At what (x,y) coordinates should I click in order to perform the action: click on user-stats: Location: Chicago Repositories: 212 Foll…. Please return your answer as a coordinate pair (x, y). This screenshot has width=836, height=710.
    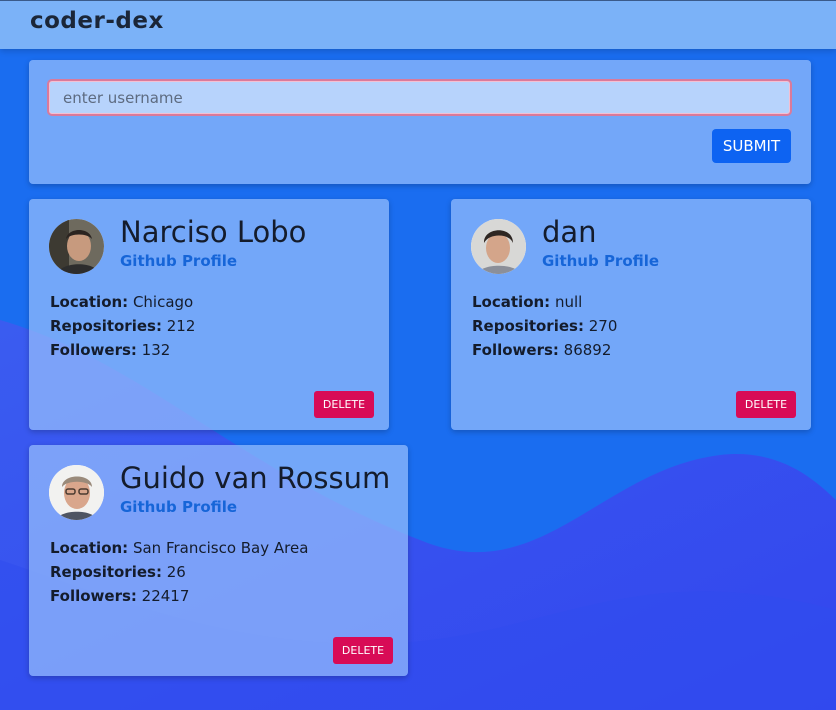
    Looking at the image, I should click on (122, 326).